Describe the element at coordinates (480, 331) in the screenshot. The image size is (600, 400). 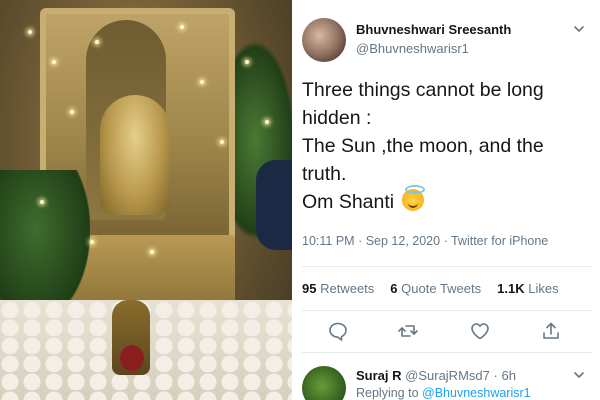
I see `heart-icon` at that location.